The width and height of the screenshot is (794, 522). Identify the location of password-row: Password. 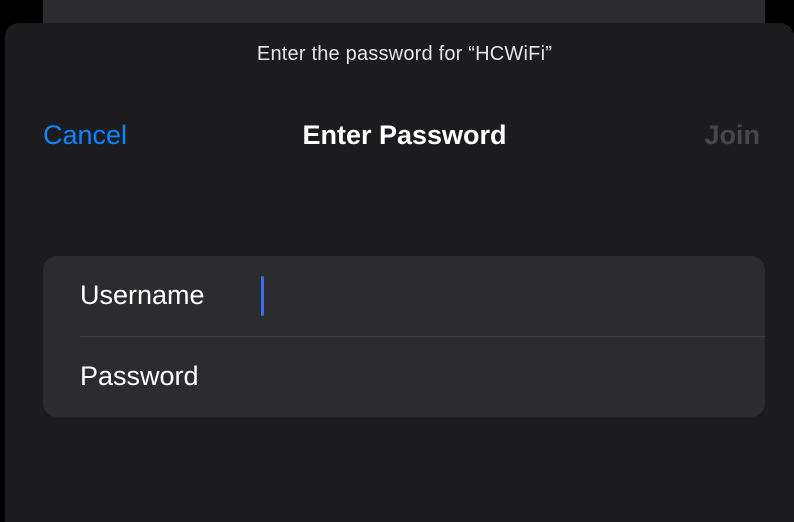
(404, 377).